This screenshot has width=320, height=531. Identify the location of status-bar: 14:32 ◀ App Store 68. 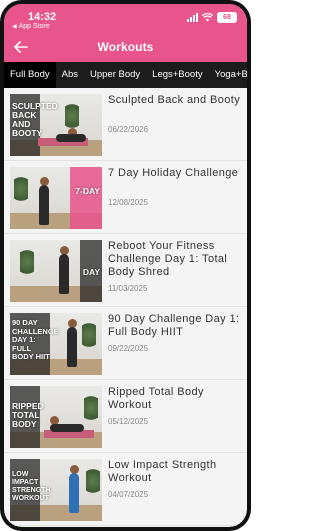
(125, 18).